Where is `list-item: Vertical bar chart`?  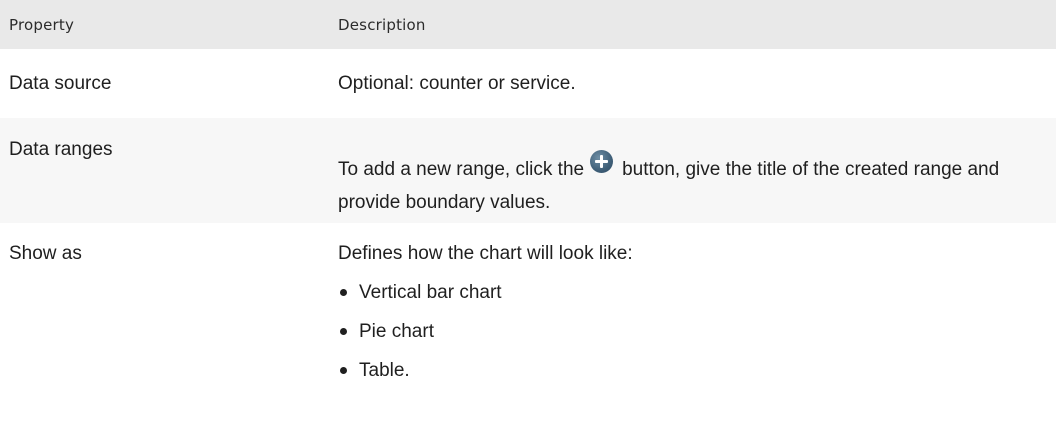 list-item: Vertical bar chart is located at coordinates (692, 292).